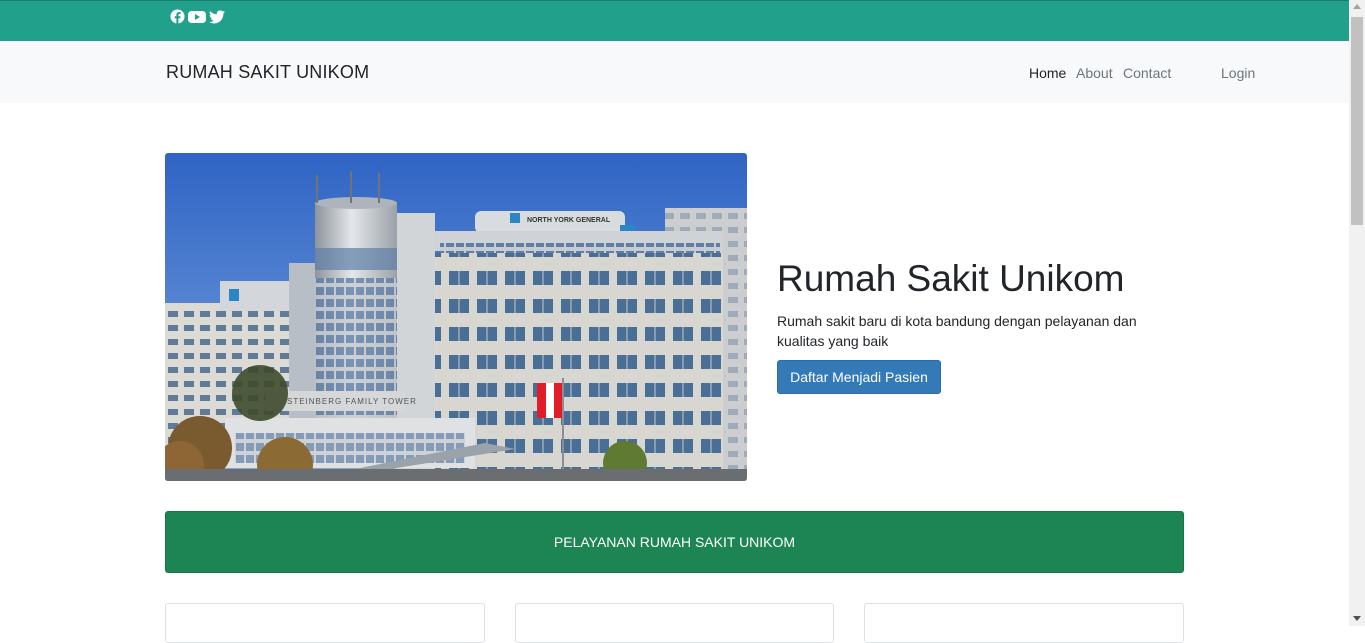 This screenshot has width=1365, height=643. Describe the element at coordinates (1238, 73) in the screenshot. I see `nav-login: Login` at that location.